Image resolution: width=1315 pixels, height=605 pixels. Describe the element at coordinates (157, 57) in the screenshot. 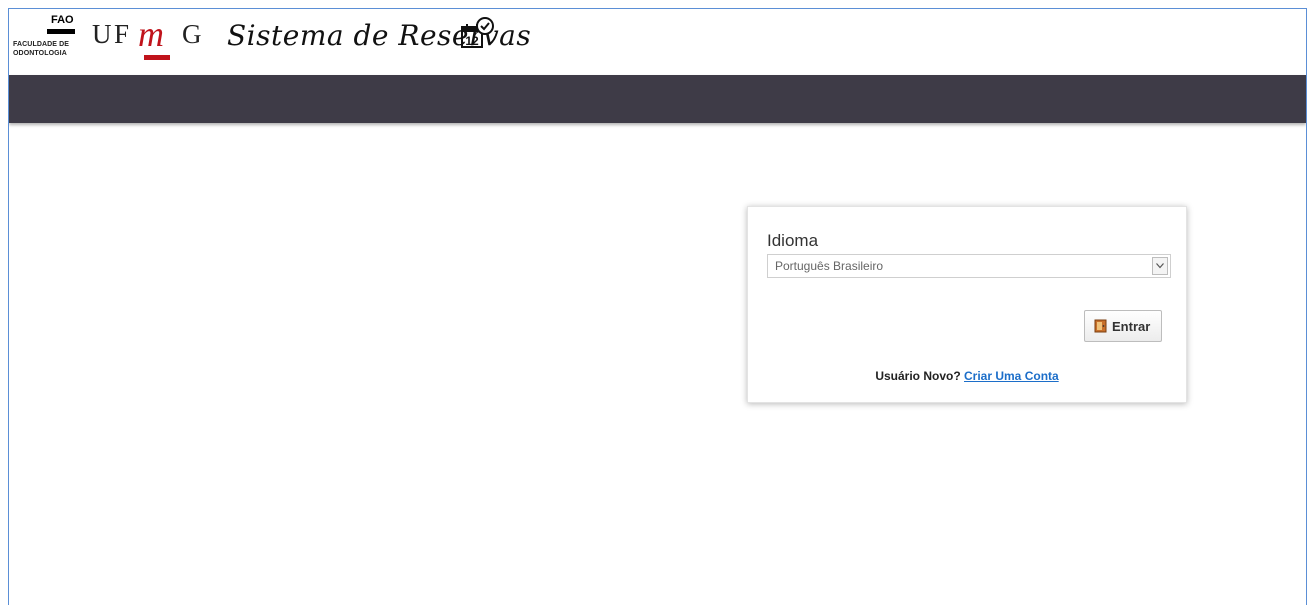

I see `ufmg-logo-bar` at that location.